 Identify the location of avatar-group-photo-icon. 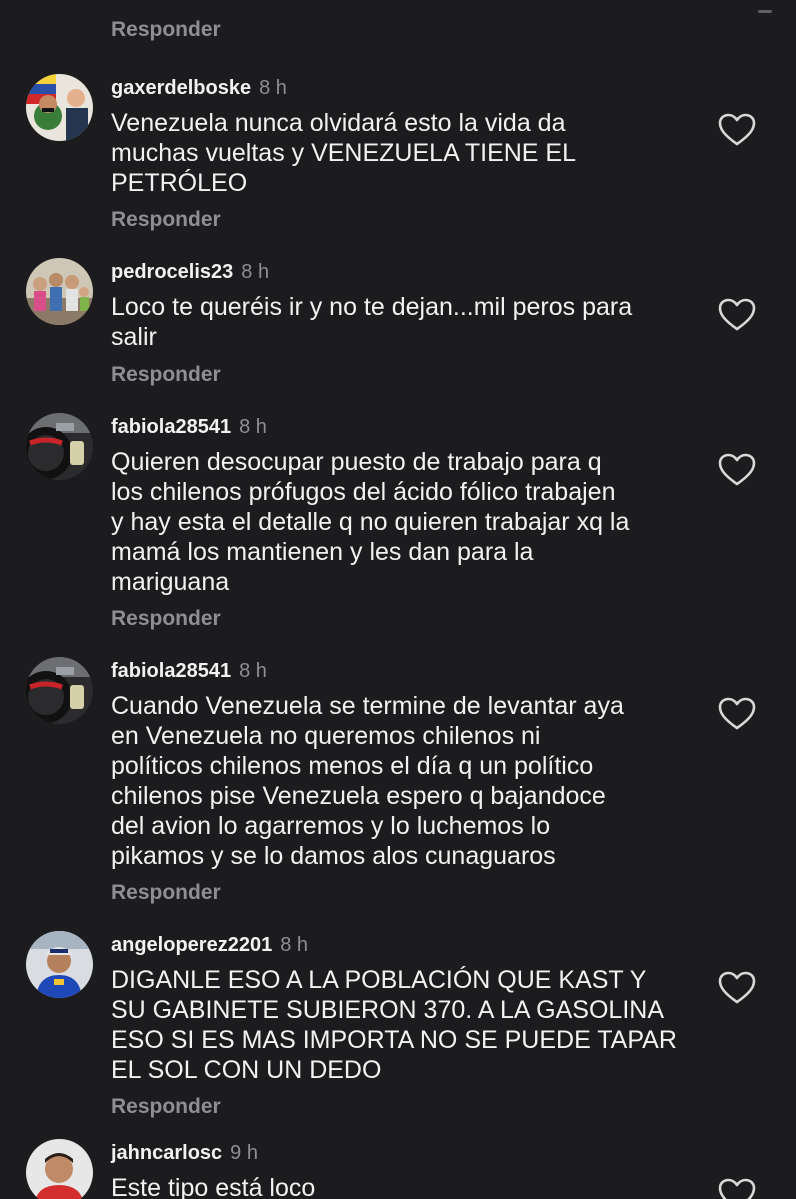
(59, 291).